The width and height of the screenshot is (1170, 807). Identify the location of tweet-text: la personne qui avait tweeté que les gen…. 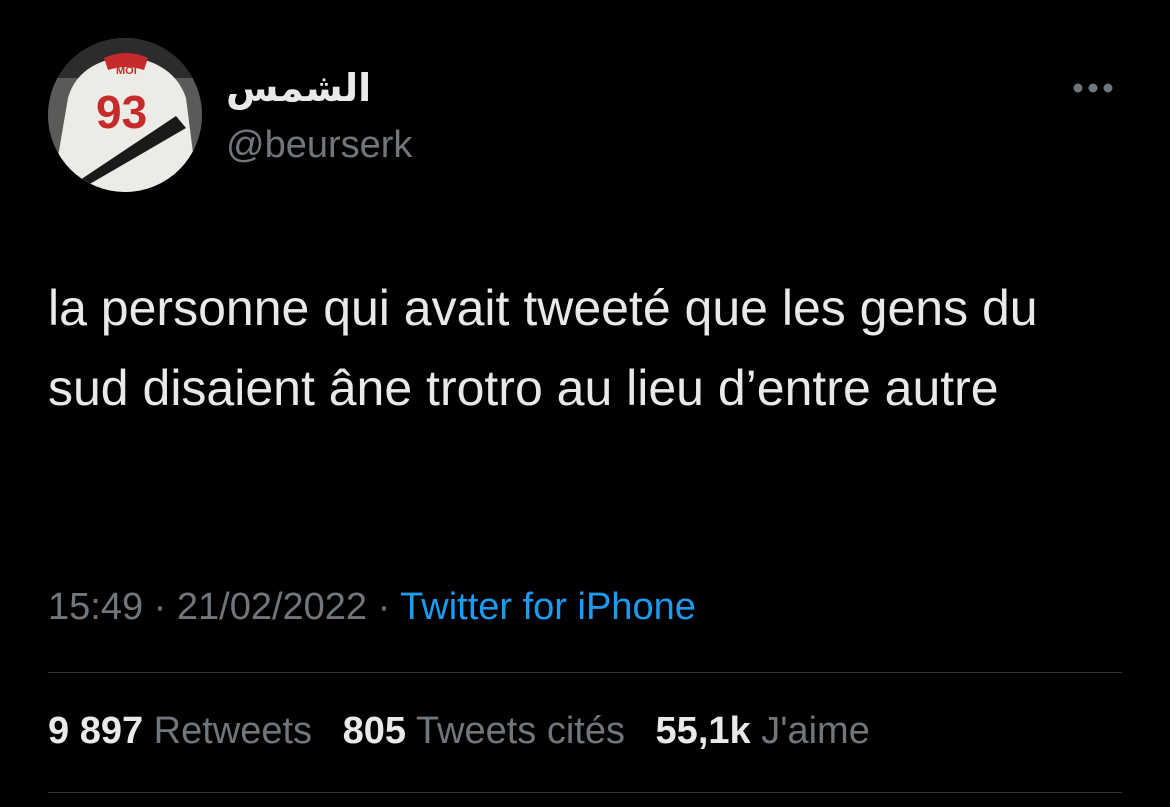
(543, 348).